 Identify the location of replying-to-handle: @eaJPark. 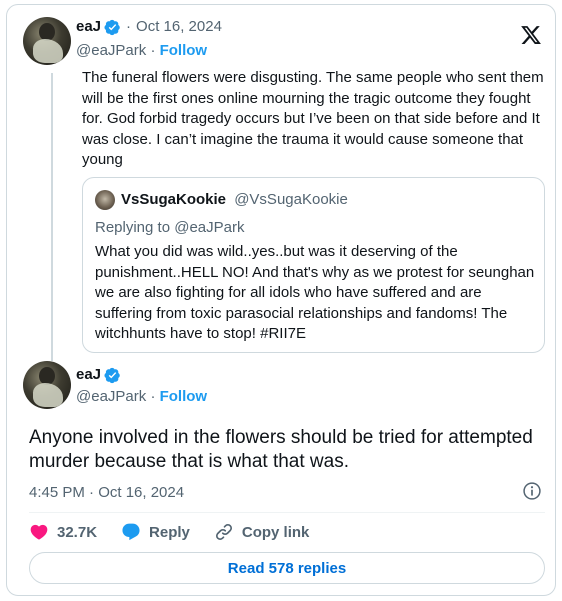
(209, 227).